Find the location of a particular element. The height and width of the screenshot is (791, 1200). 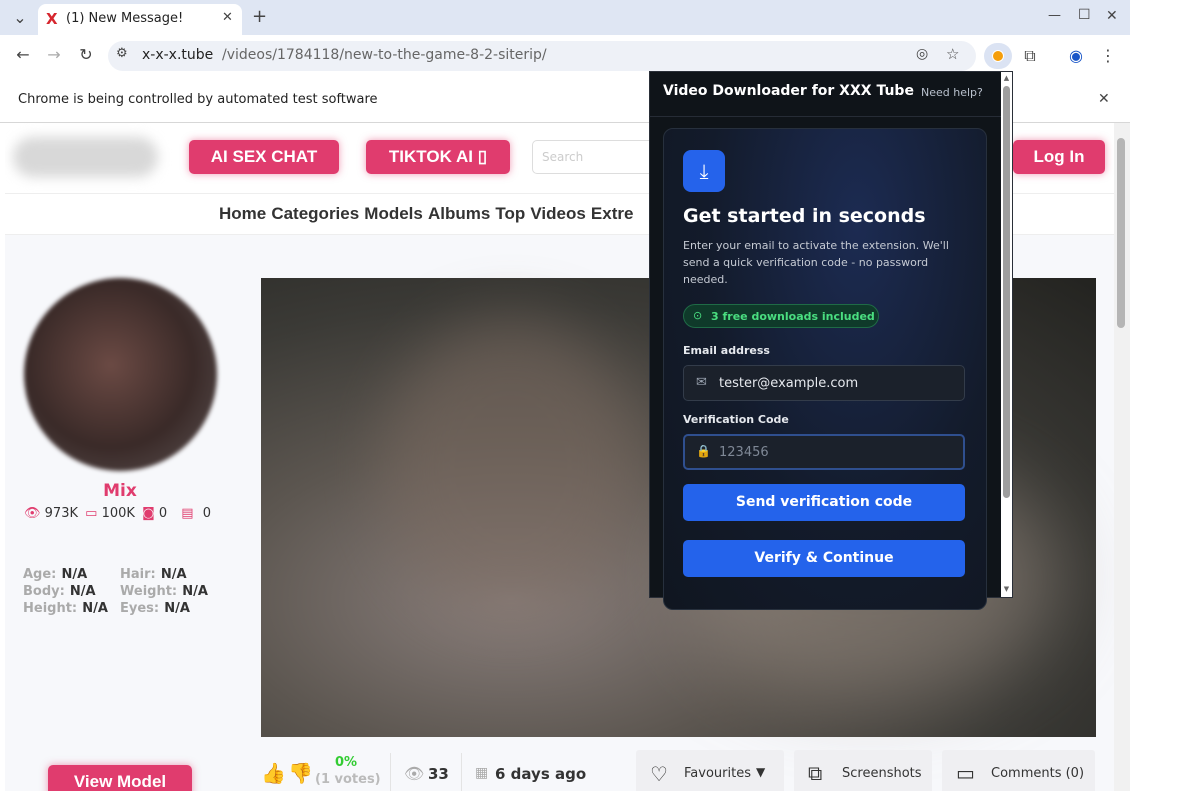

desktop-background is located at coordinates (1165, 395).